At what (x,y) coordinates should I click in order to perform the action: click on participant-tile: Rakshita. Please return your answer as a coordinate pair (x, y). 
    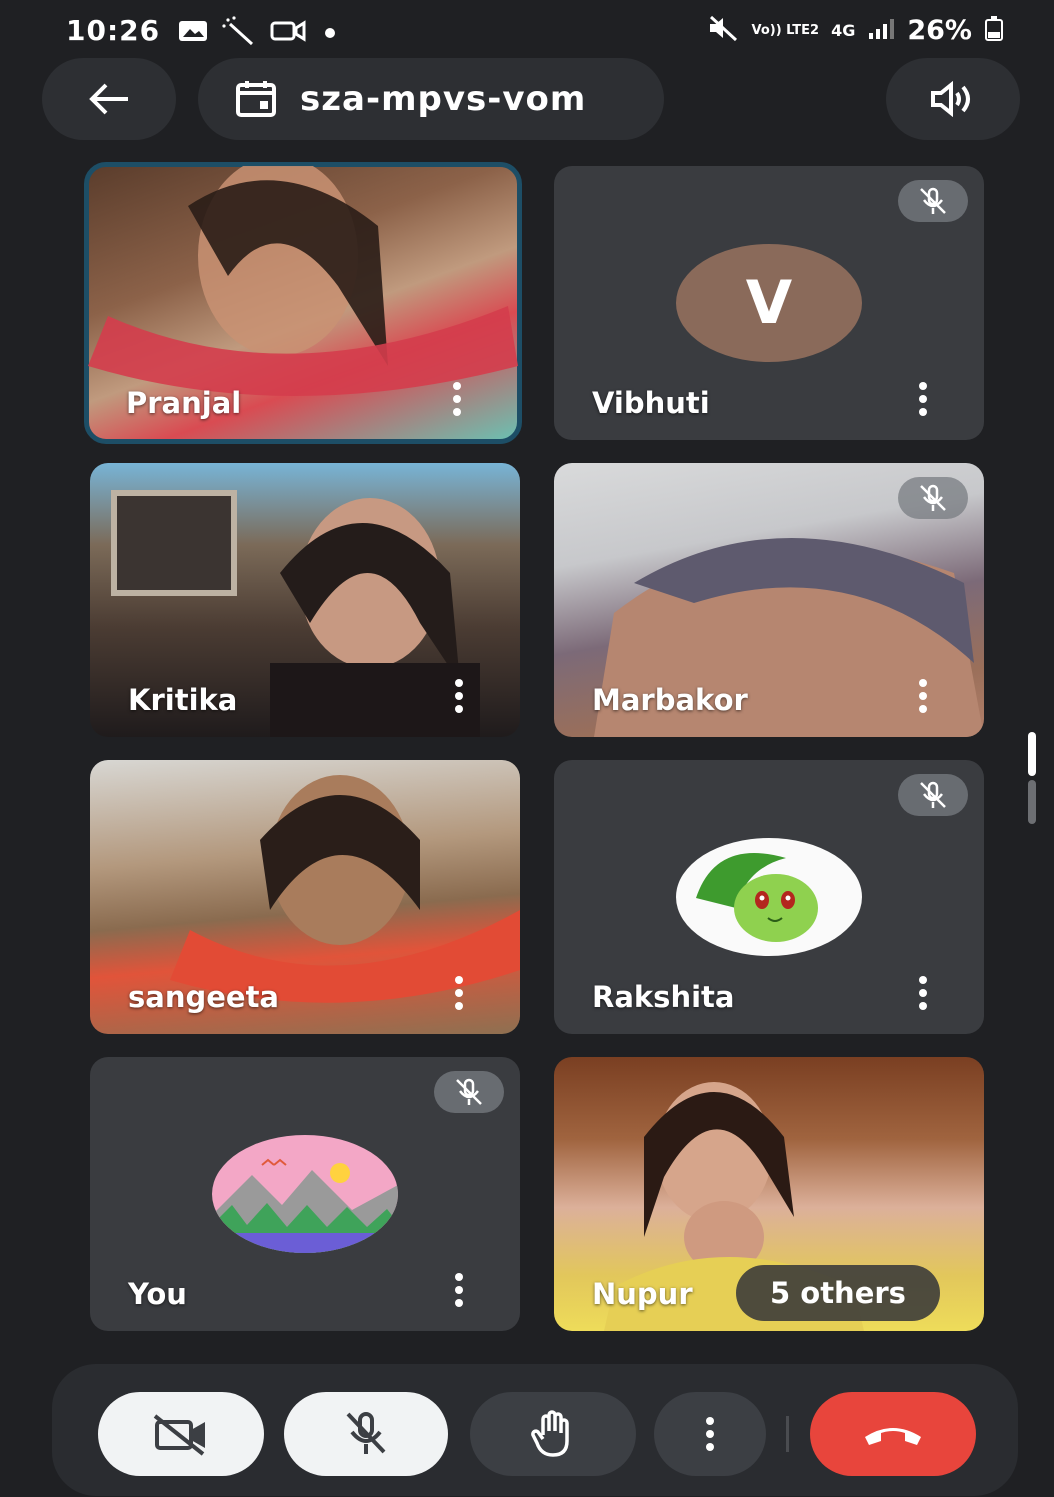
    Looking at the image, I should click on (769, 897).